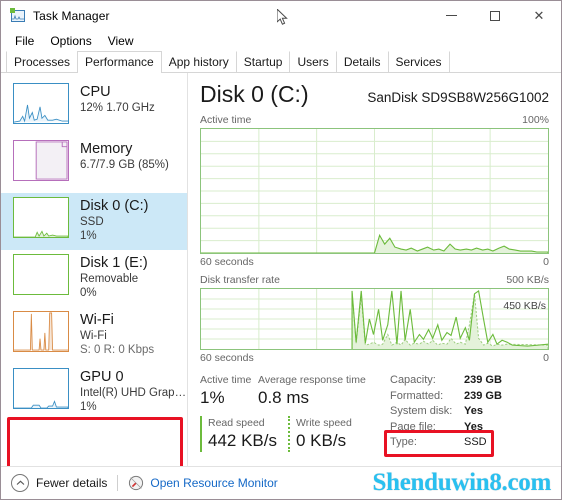 Image resolution: width=562 pixels, height=500 pixels. Describe the element at coordinates (226, 120) in the screenshot. I see `active-time-chart-title: Active time` at that location.